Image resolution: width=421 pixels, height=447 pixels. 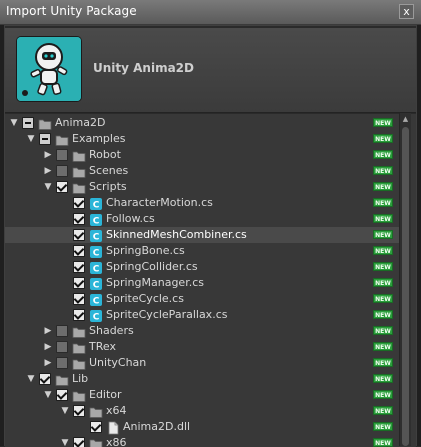 What do you see at coordinates (405, 119) in the screenshot?
I see `scroll-up-arrow-icon: ▲` at bounding box center [405, 119].